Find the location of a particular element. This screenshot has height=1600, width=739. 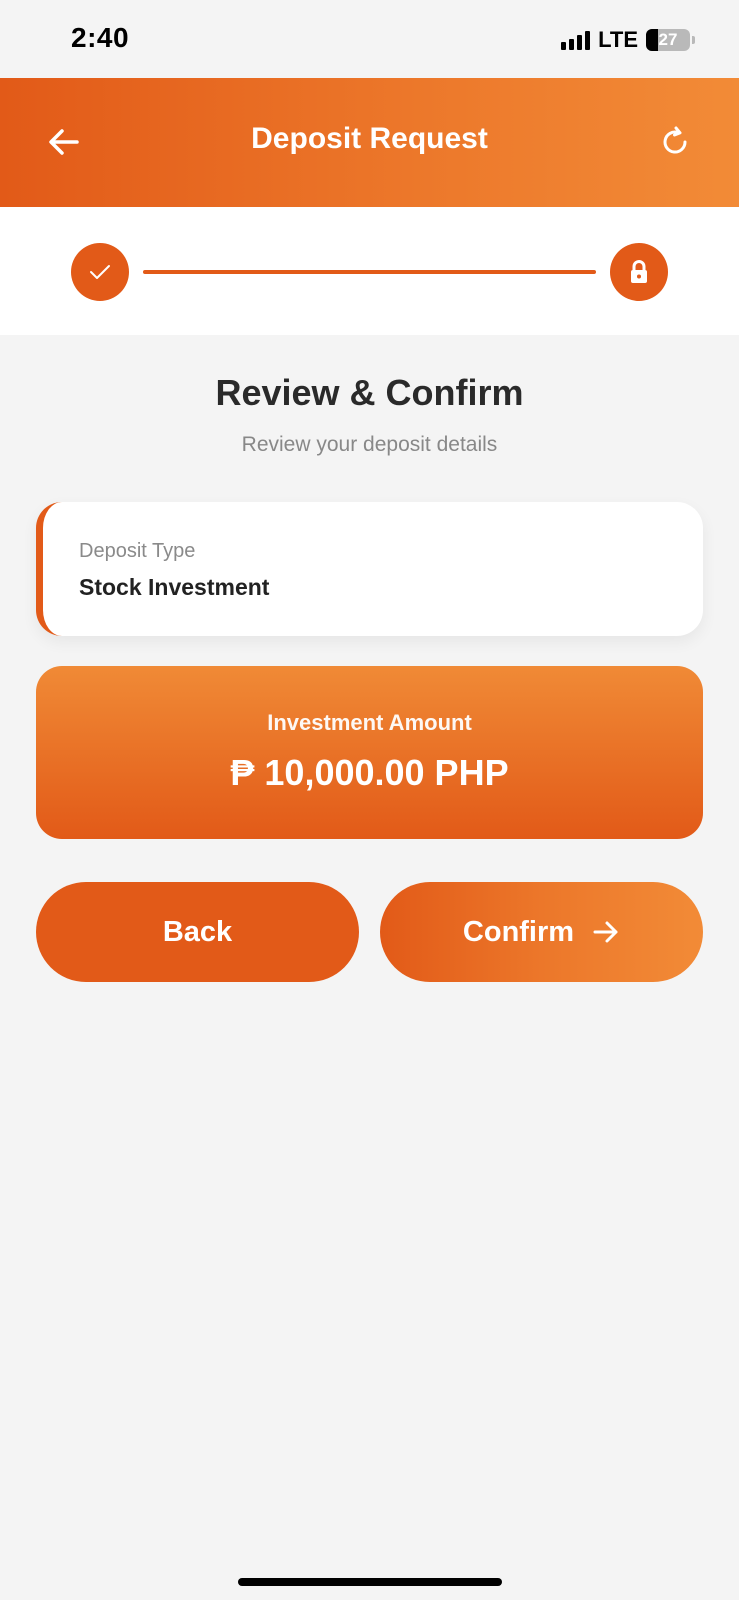

back-action-button: Back is located at coordinates (197, 932).